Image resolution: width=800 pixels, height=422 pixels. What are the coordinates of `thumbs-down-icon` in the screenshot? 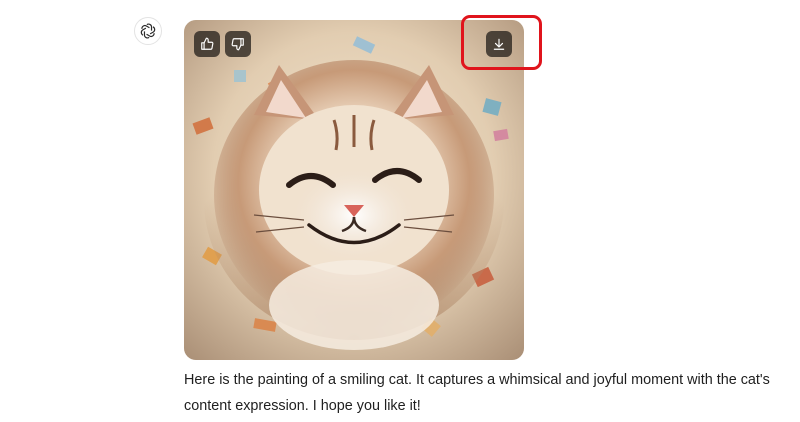 It's located at (237, 44).